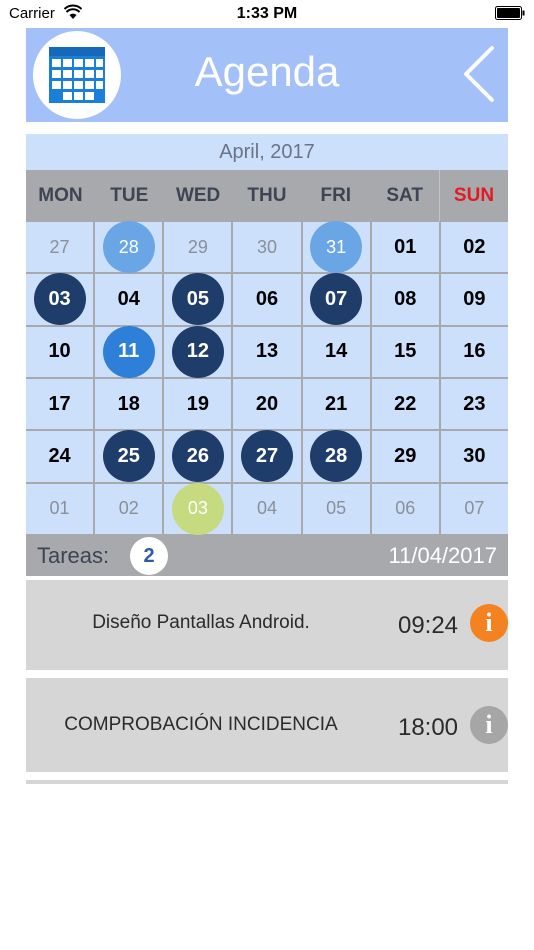 This screenshot has height=950, width=534. I want to click on calendar-day: 18, so click(129, 404).